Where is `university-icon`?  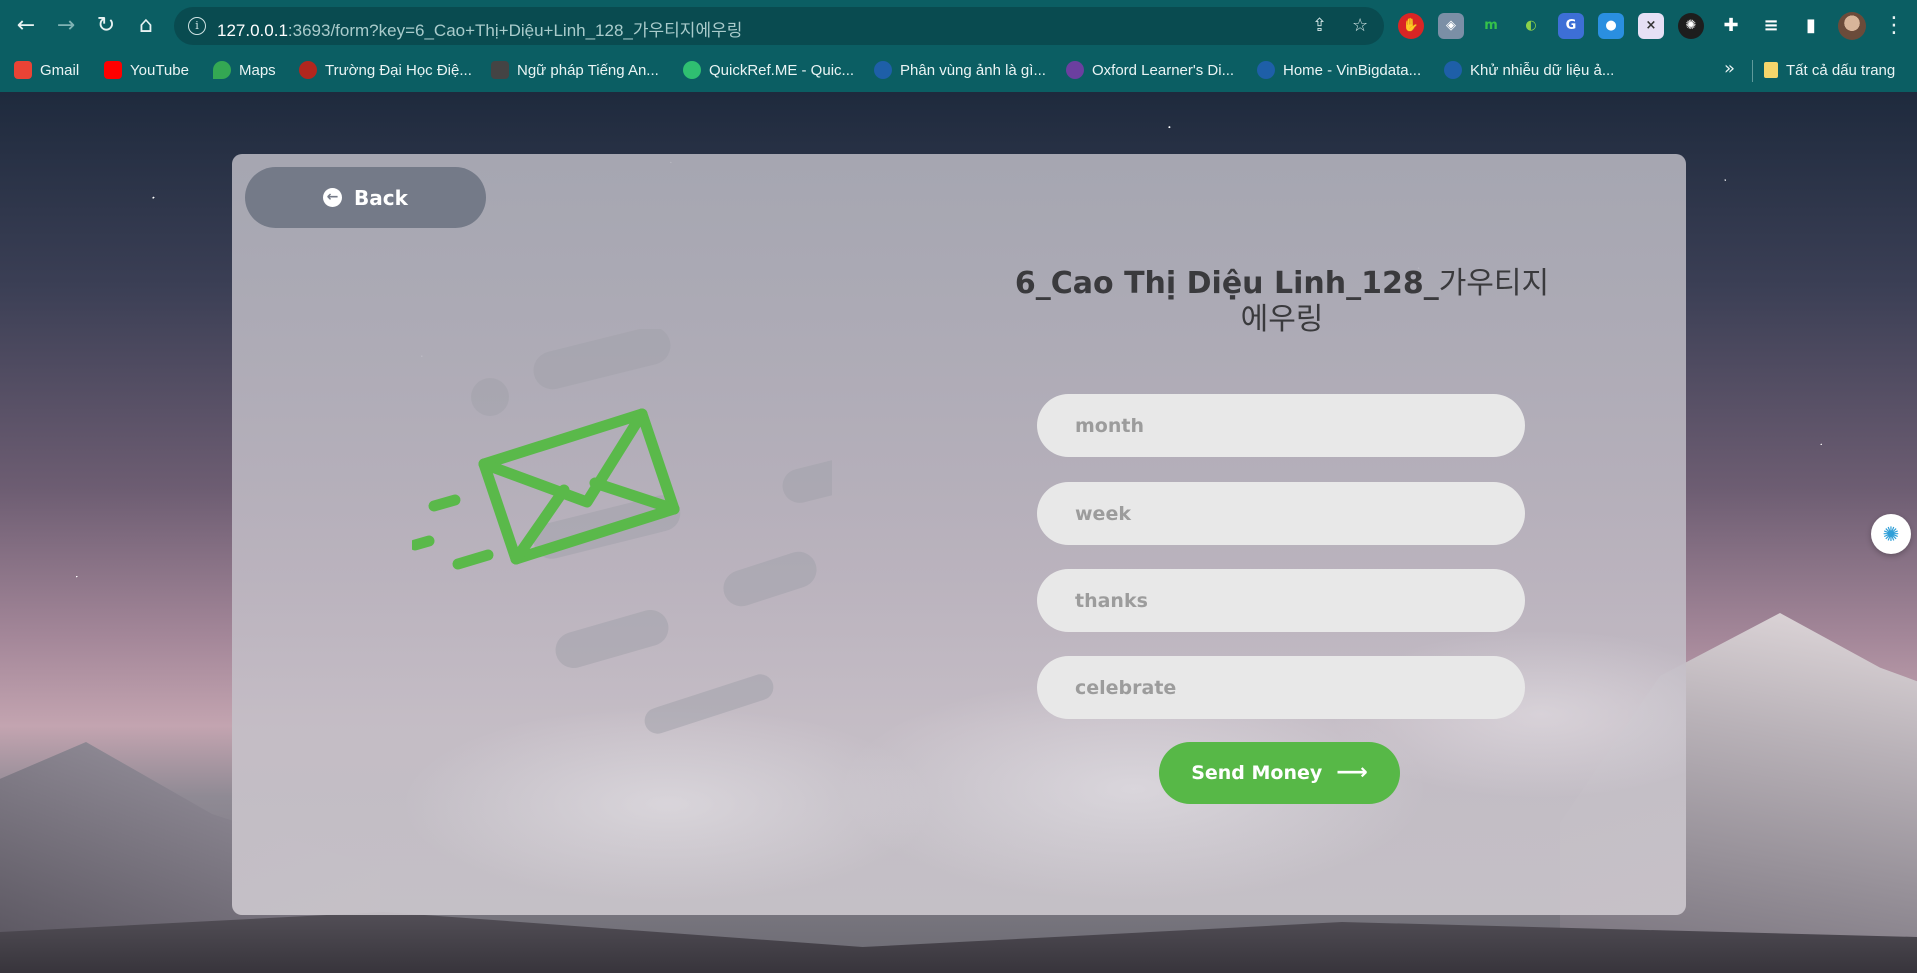
university-icon is located at coordinates (308, 70).